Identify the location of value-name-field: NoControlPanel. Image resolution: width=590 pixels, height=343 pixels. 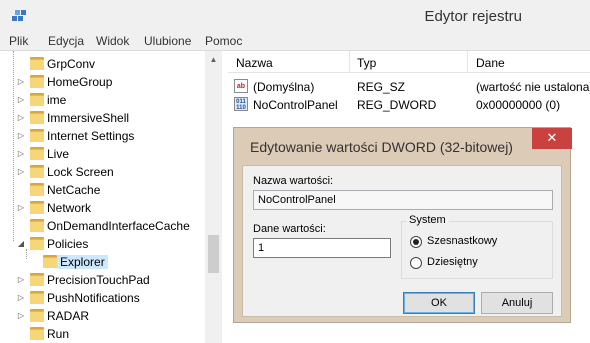
(403, 200).